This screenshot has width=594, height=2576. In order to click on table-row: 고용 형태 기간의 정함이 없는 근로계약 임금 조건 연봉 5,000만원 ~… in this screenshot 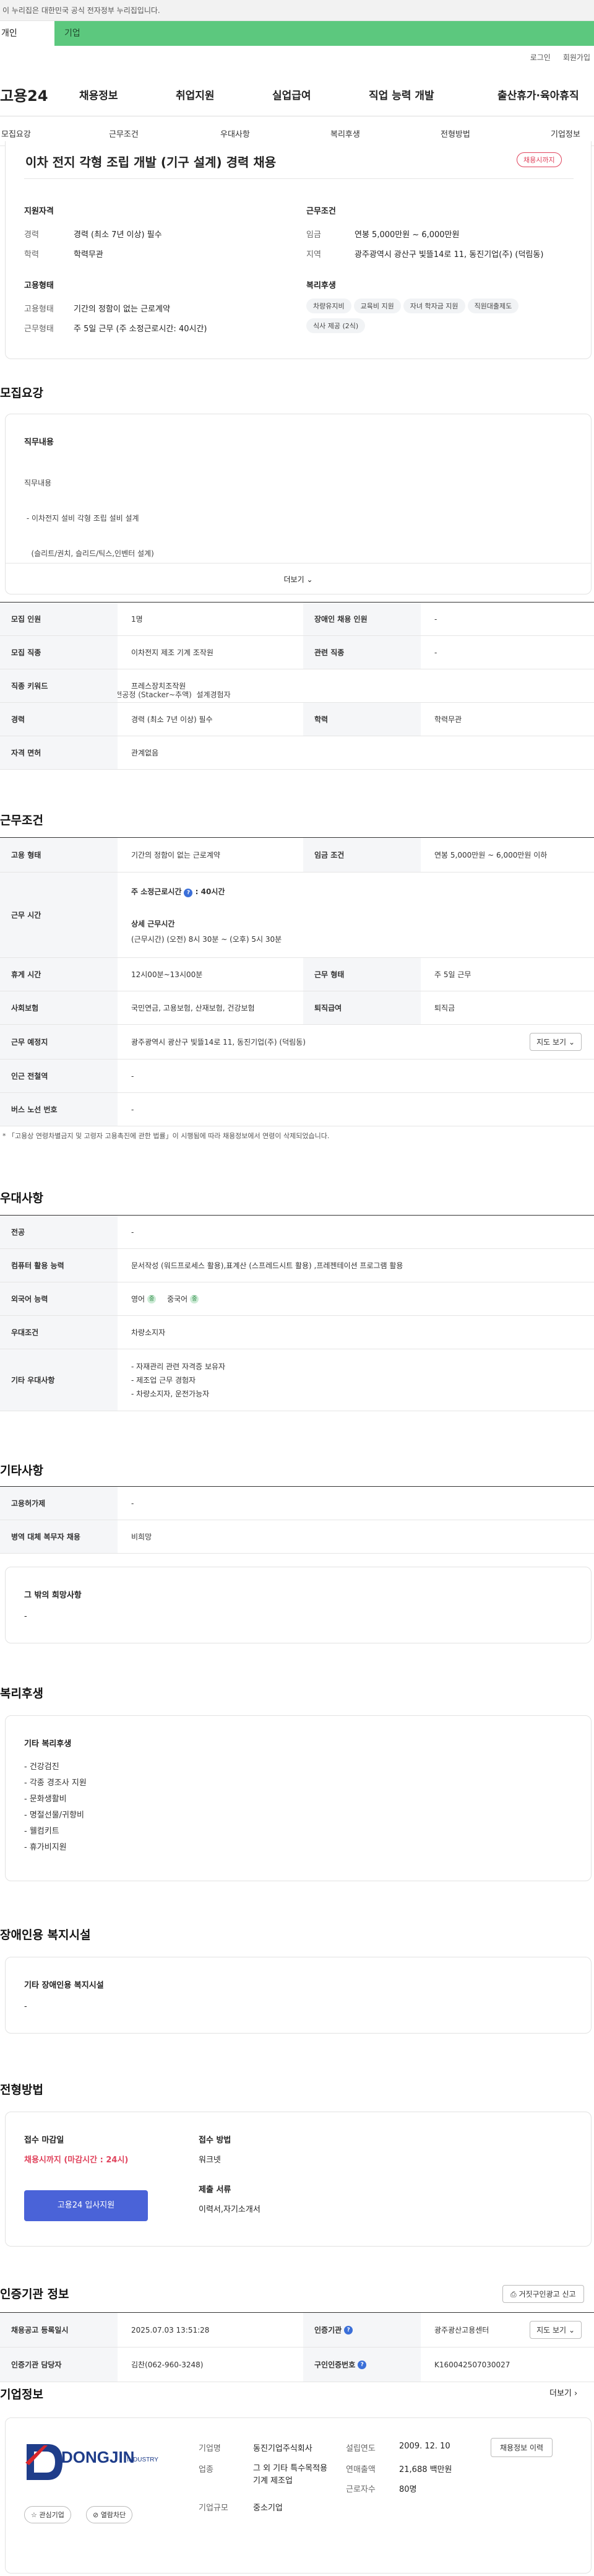, I will do `click(297, 855)`.